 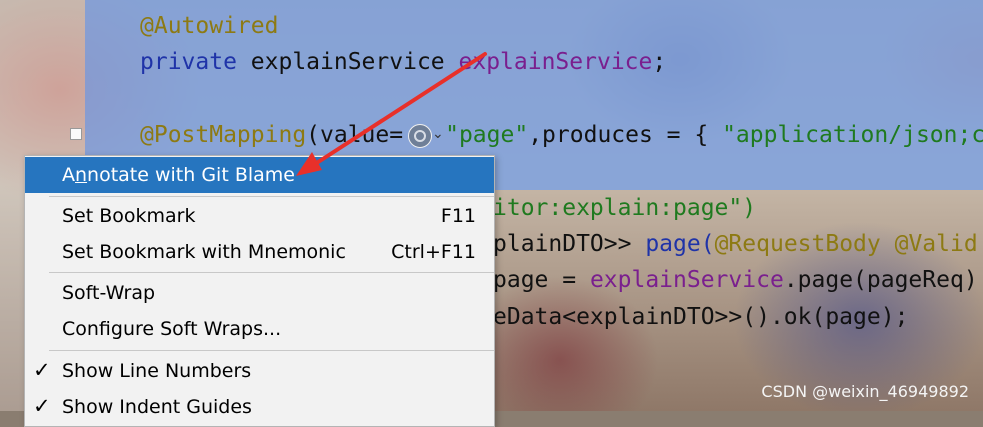 What do you see at coordinates (398, 110) in the screenshot?
I see `arrow-line` at bounding box center [398, 110].